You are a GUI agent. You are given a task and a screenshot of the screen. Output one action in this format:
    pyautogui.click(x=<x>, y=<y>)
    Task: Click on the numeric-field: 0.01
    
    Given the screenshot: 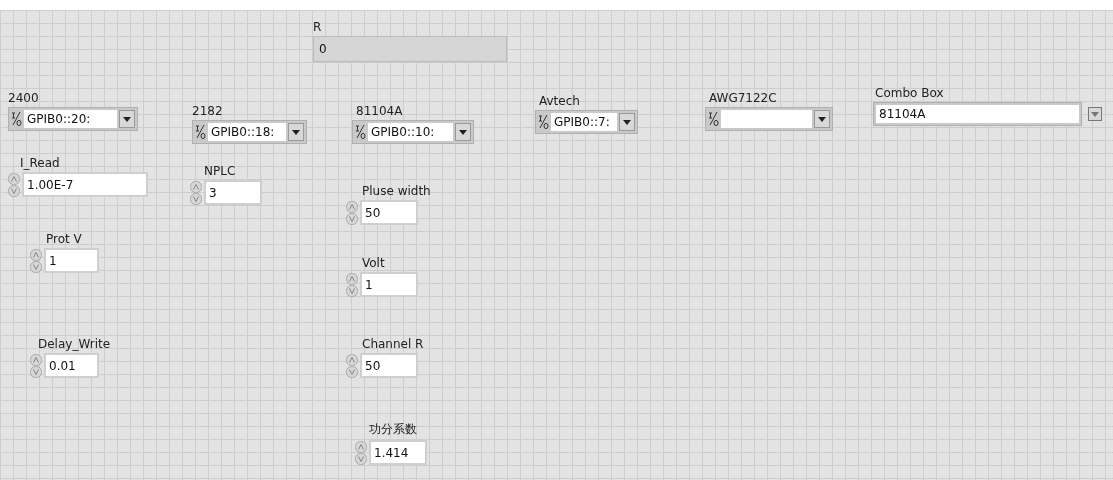 What is the action you would take?
    pyautogui.click(x=71, y=365)
    